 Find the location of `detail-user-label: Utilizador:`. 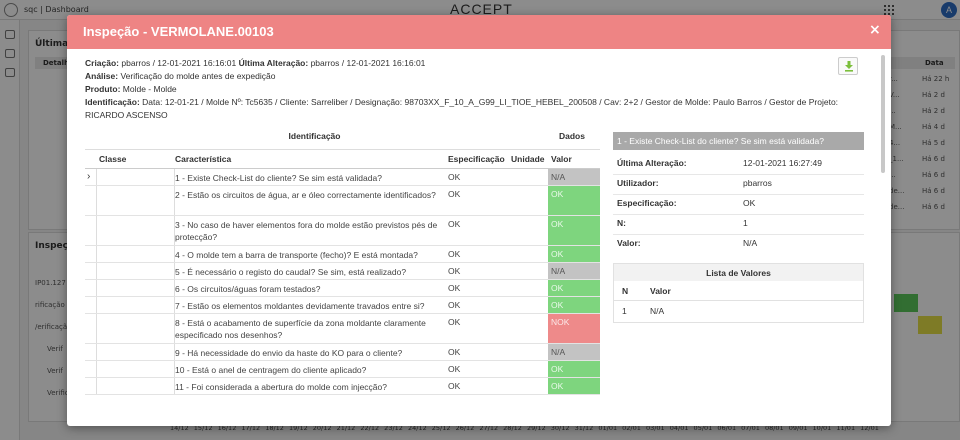

detail-user-label: Utilizador: is located at coordinates (638, 183).